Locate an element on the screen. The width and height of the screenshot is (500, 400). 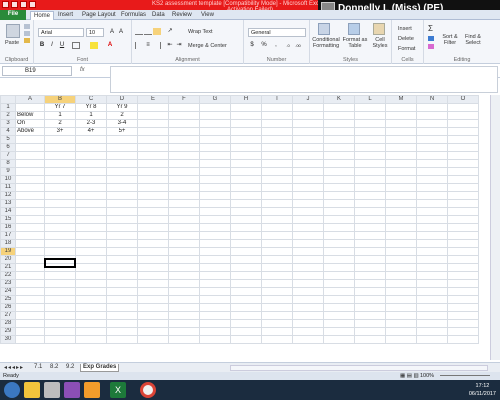
row-header: 20 is located at coordinates (8, 259).